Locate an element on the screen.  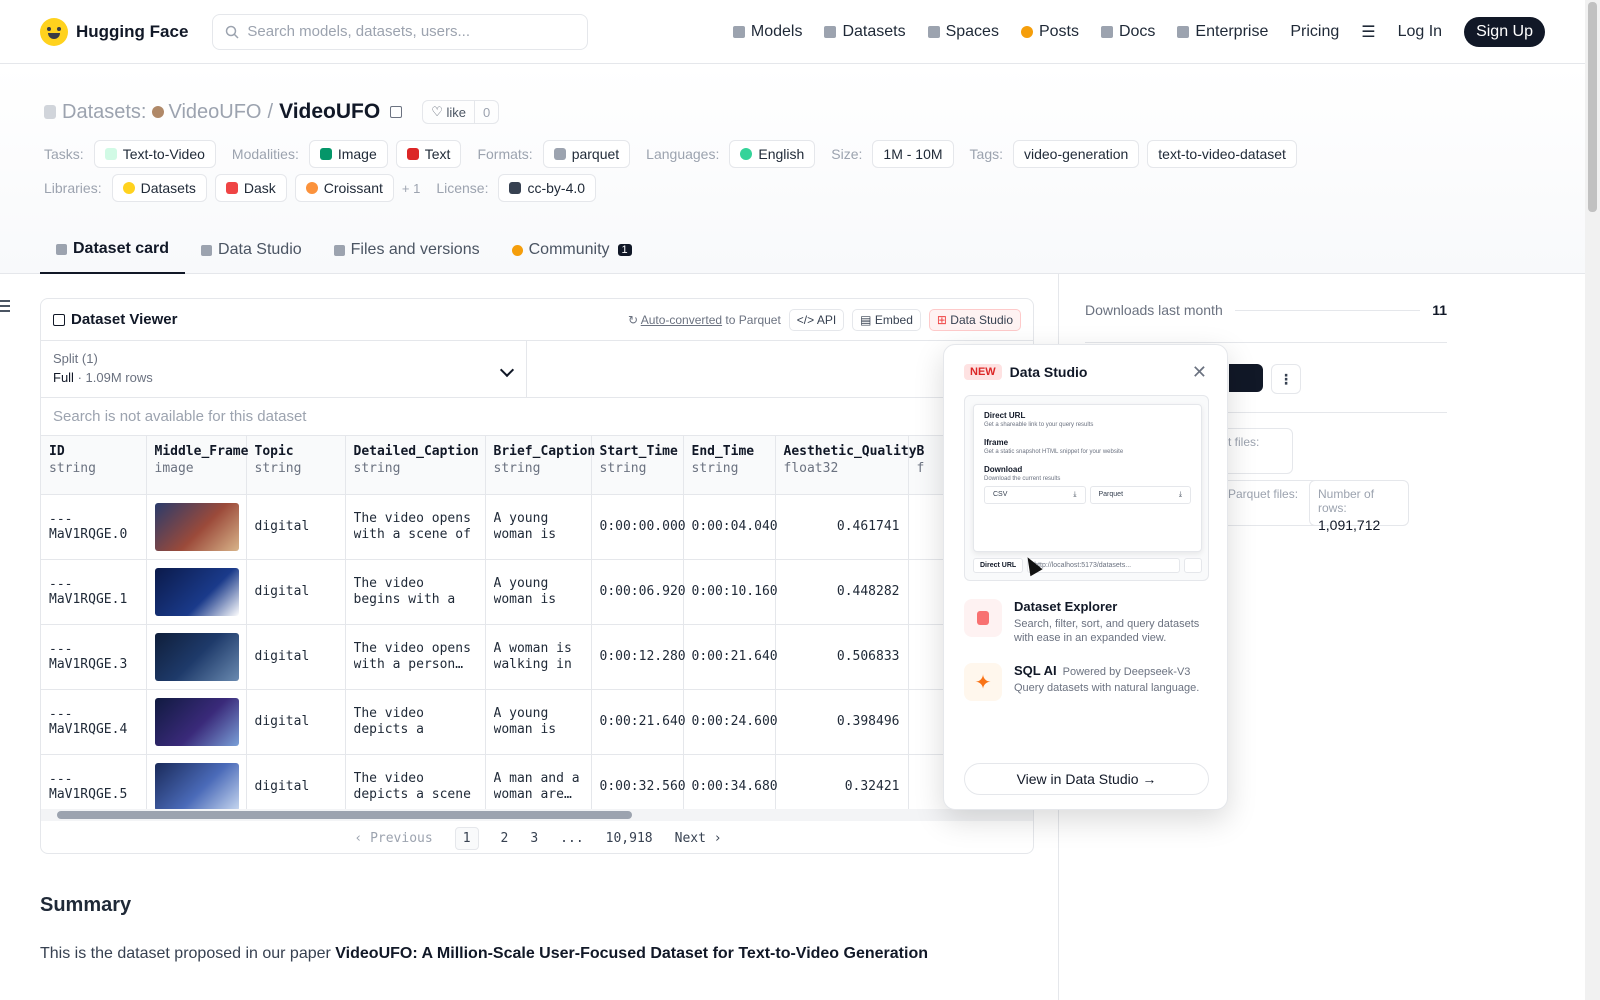
nav-models: Models is located at coordinates (767, 32).